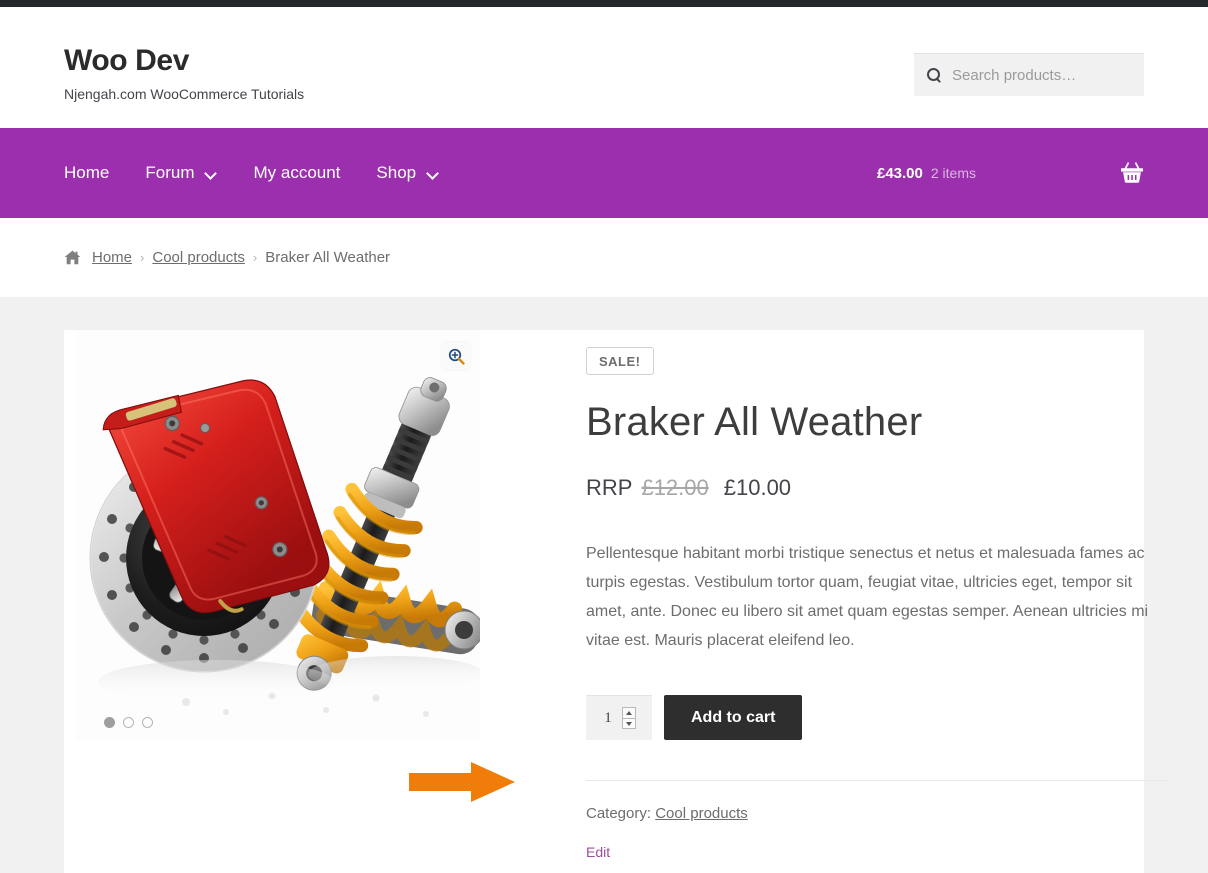  What do you see at coordinates (112, 257) in the screenshot?
I see `breadcrumb-link-home: Home` at bounding box center [112, 257].